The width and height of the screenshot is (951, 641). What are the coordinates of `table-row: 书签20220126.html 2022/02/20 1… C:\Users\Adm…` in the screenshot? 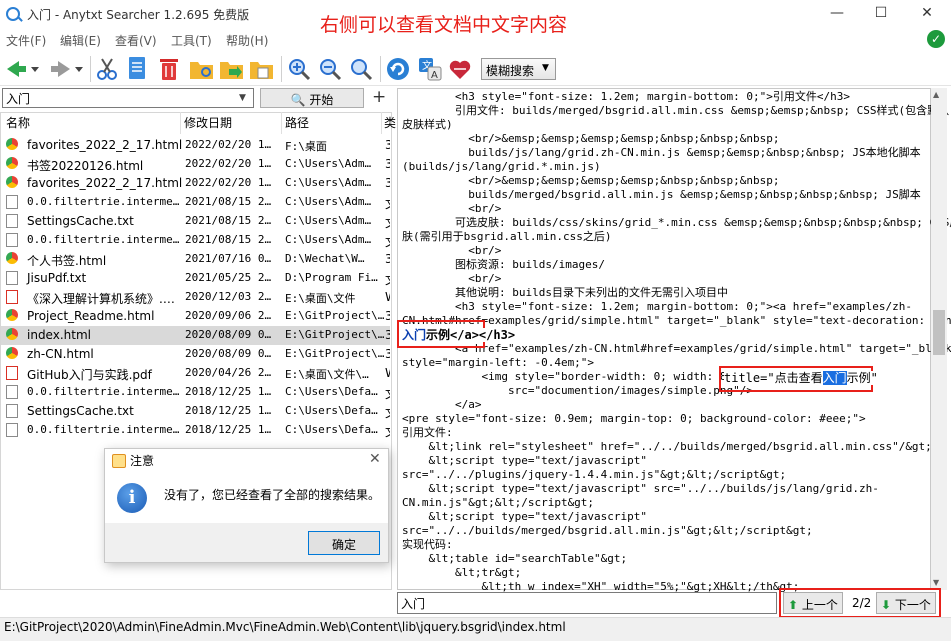 It's located at (195, 164).